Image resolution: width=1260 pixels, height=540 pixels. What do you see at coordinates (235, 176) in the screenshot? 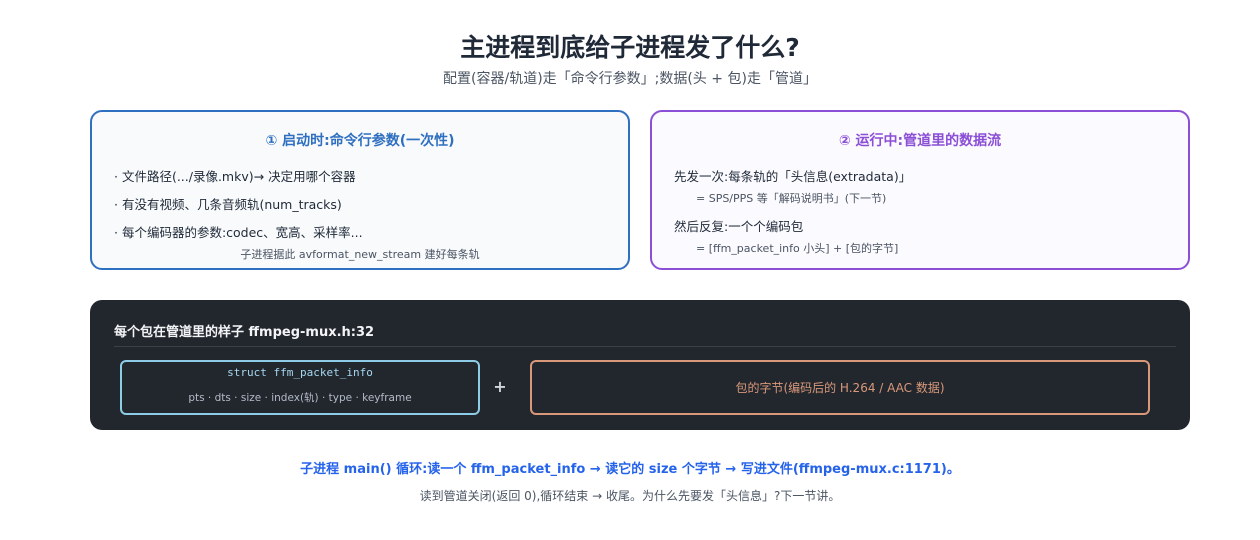
I see `list-item: · 文件路径(.../录像.mkv)→ 决定用哪个容器` at bounding box center [235, 176].